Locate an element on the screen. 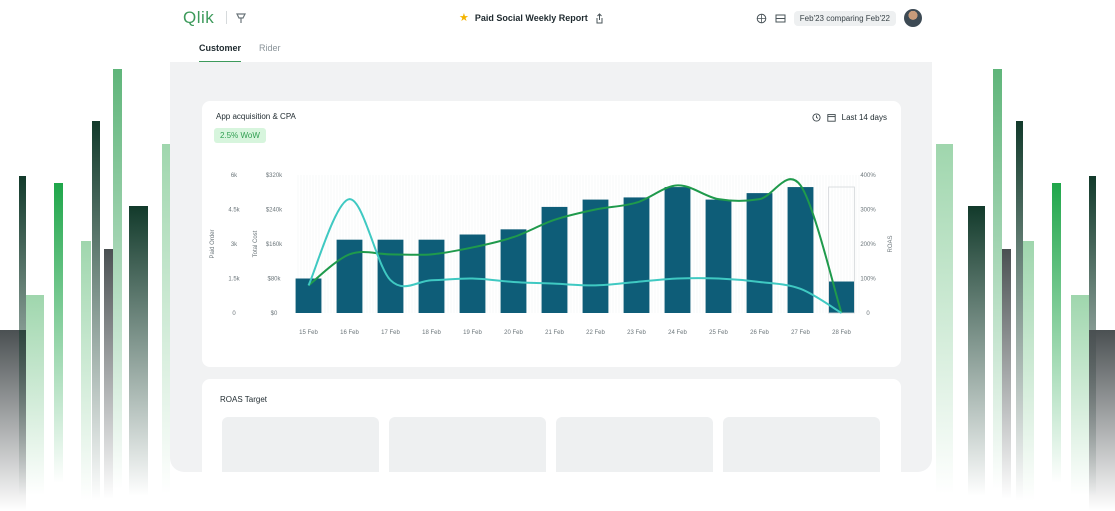  card-title: ROAS Target is located at coordinates (243, 399).